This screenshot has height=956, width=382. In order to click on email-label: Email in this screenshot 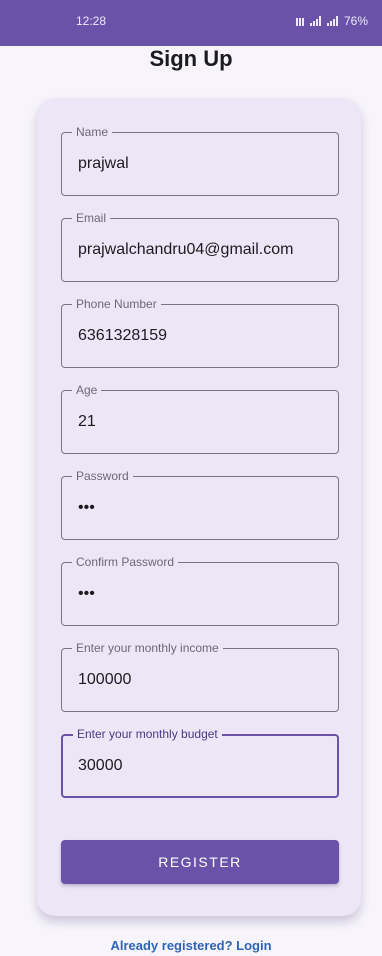, I will do `click(91, 218)`.